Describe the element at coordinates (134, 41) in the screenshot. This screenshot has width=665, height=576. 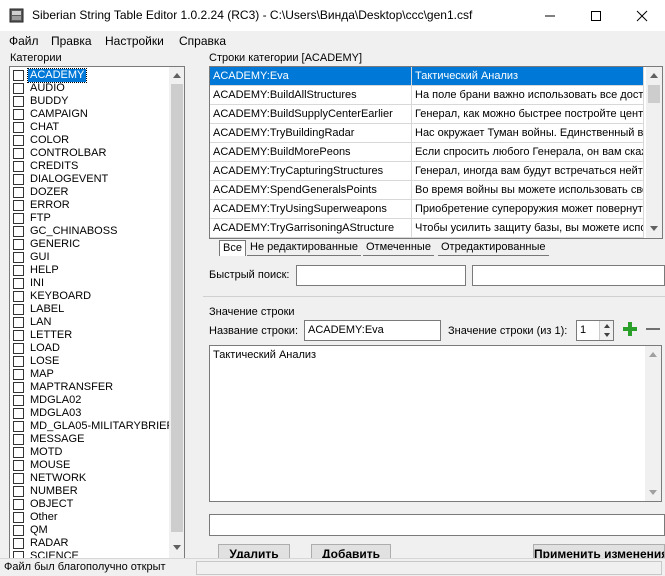
I see `menu-settings: Настройки` at that location.